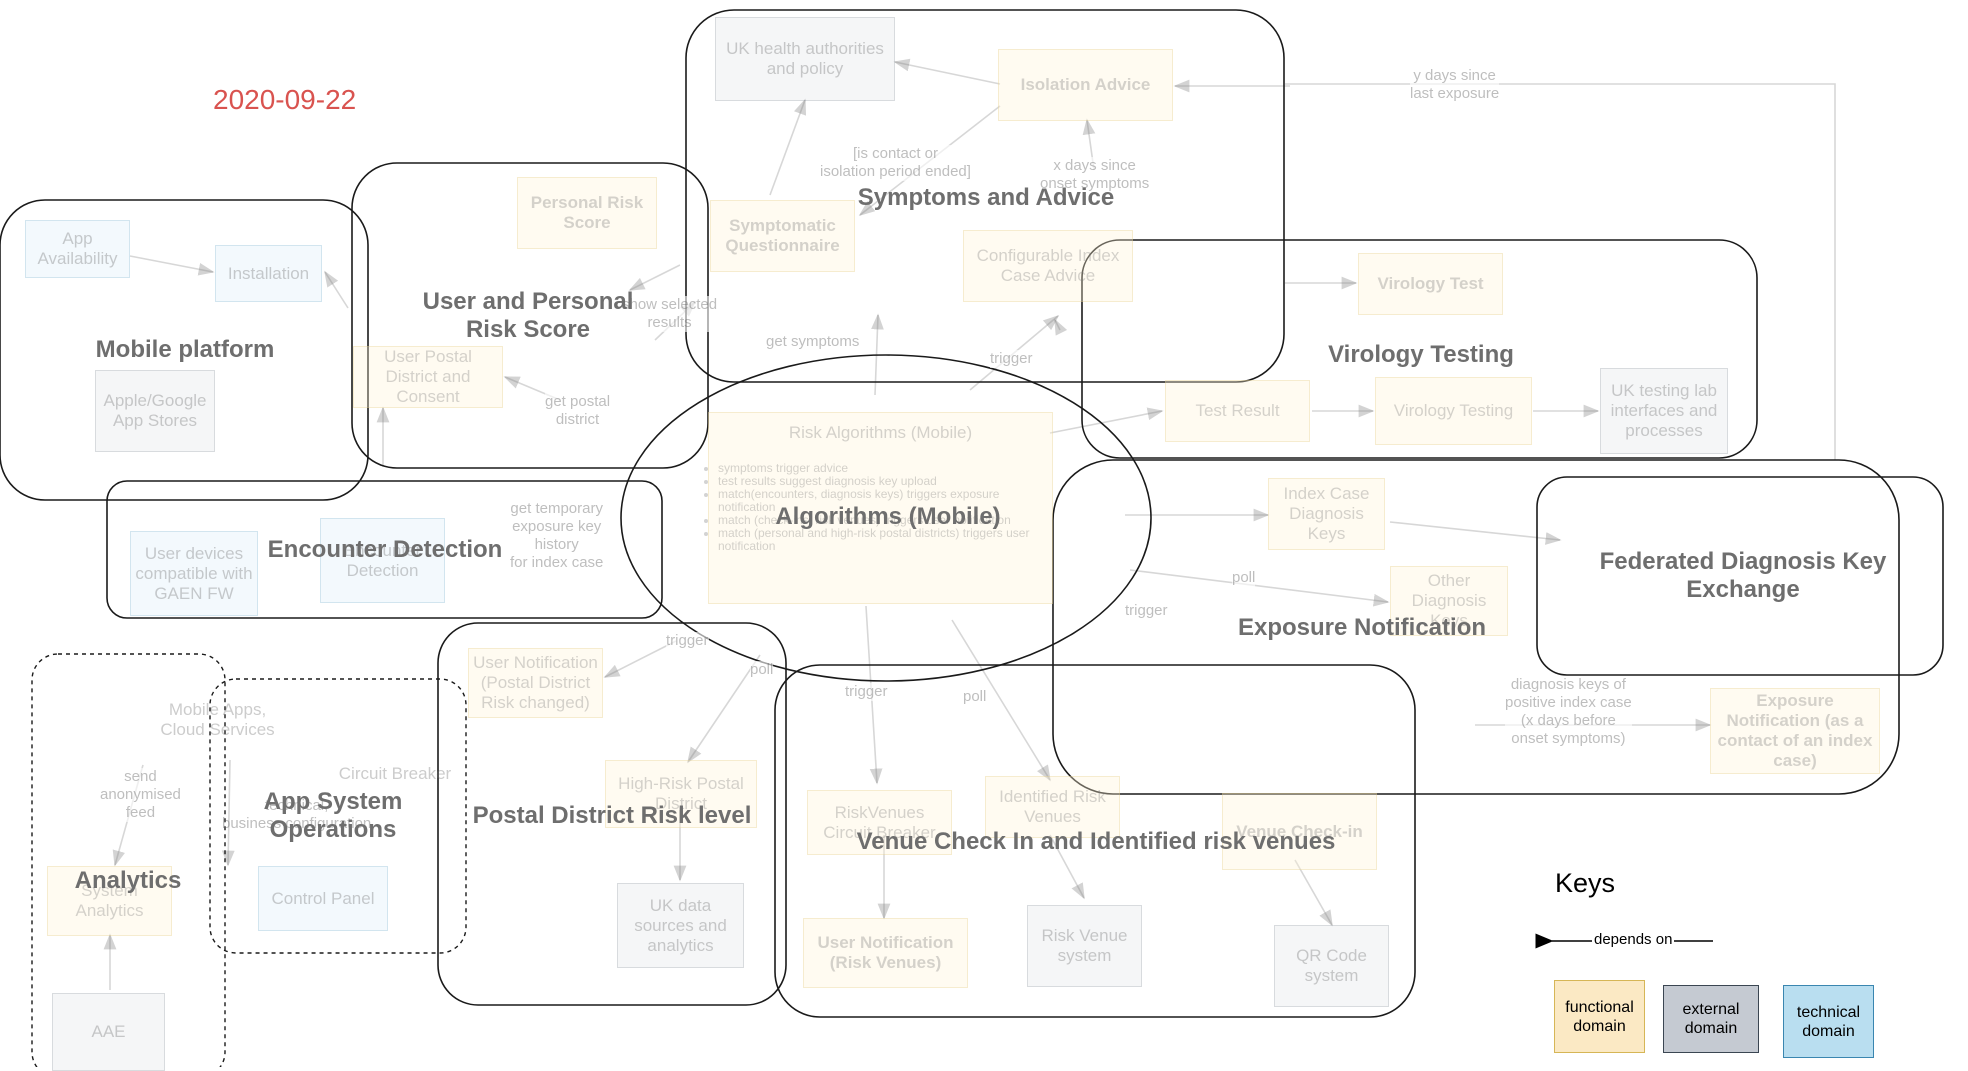 The height and width of the screenshot is (1071, 1968). Describe the element at coordinates (385, 549) in the screenshot. I see `group-title-encounter: Encounter Detection` at that location.